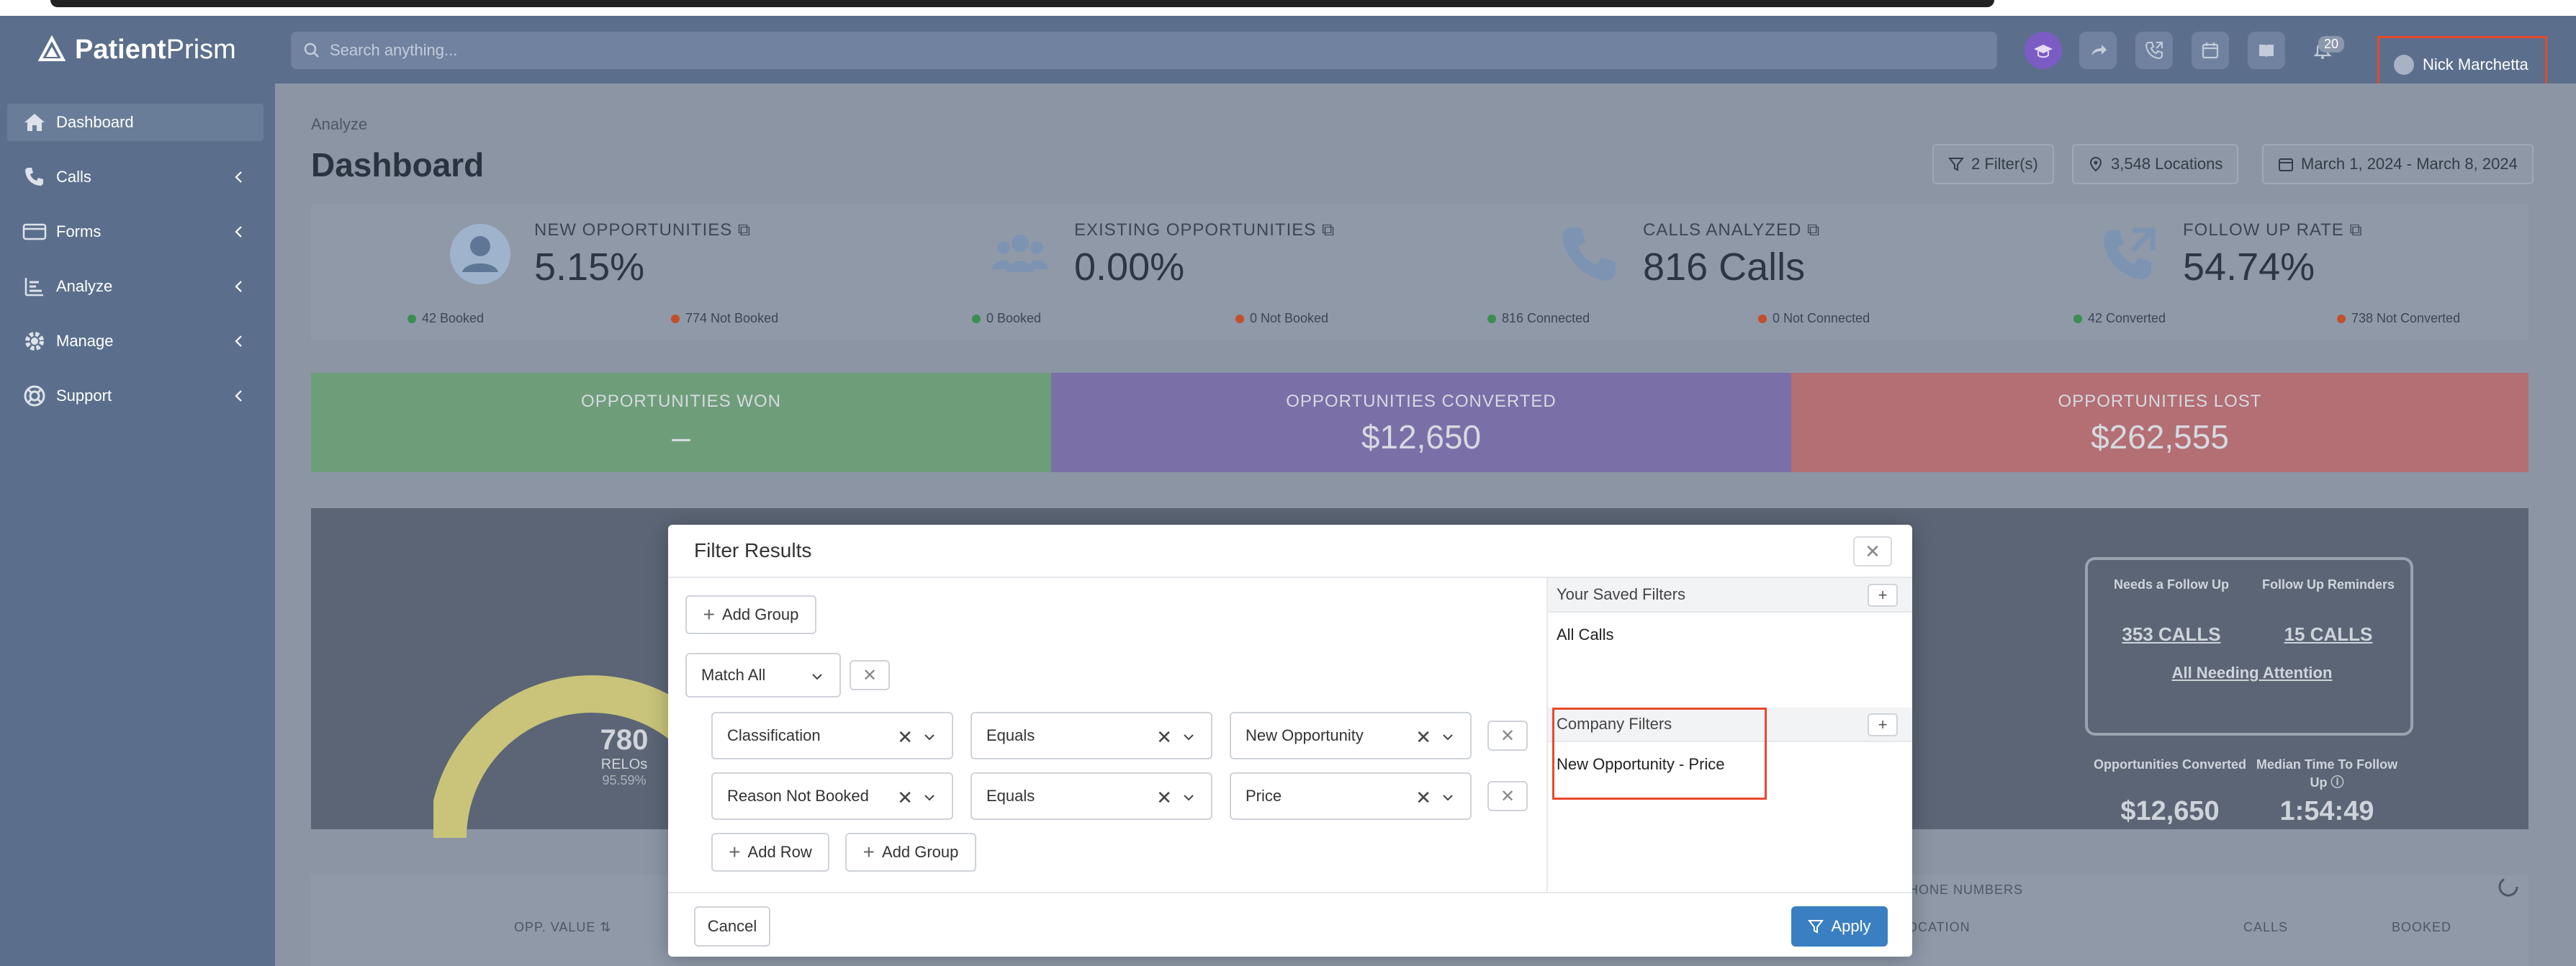  What do you see at coordinates (135, 122) in the screenshot?
I see `sidebar-item-dashboard: Dashboard` at bounding box center [135, 122].